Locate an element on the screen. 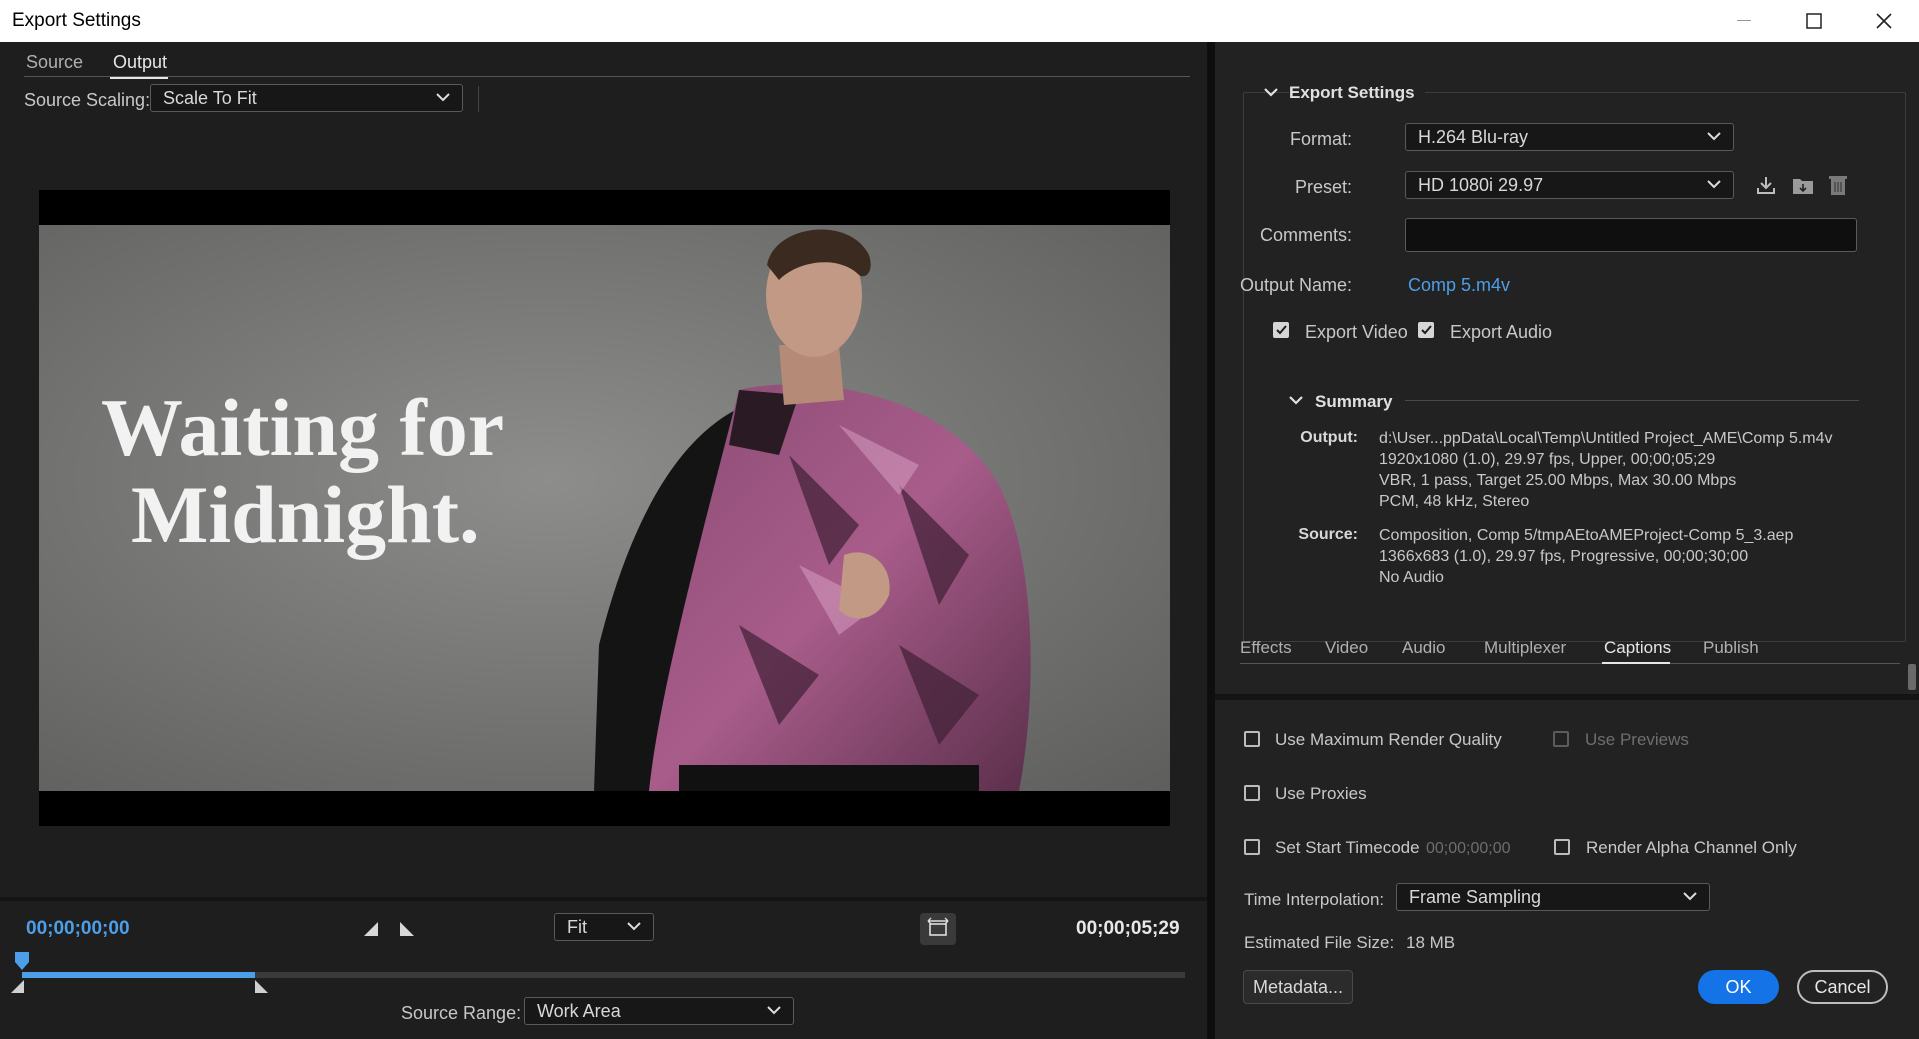  ok-button-label: OK is located at coordinates (1738, 986).